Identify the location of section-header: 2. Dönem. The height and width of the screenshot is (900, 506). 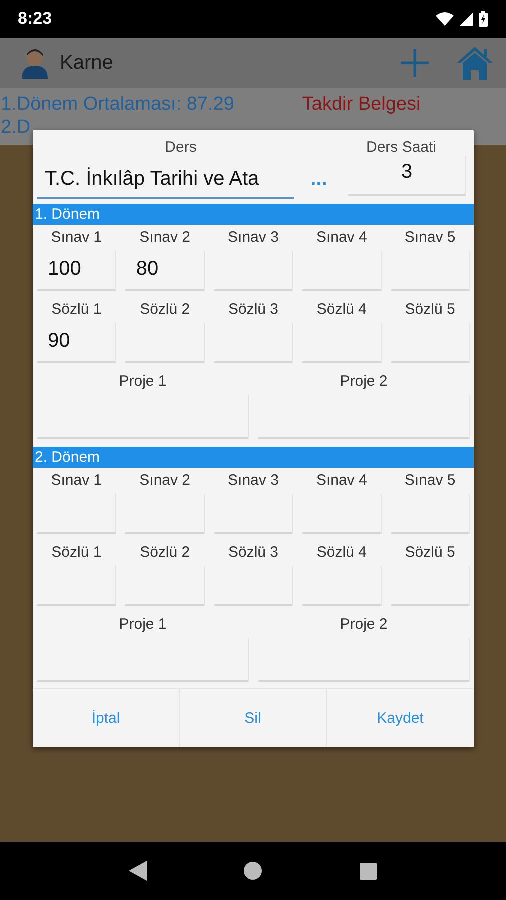
(253, 457).